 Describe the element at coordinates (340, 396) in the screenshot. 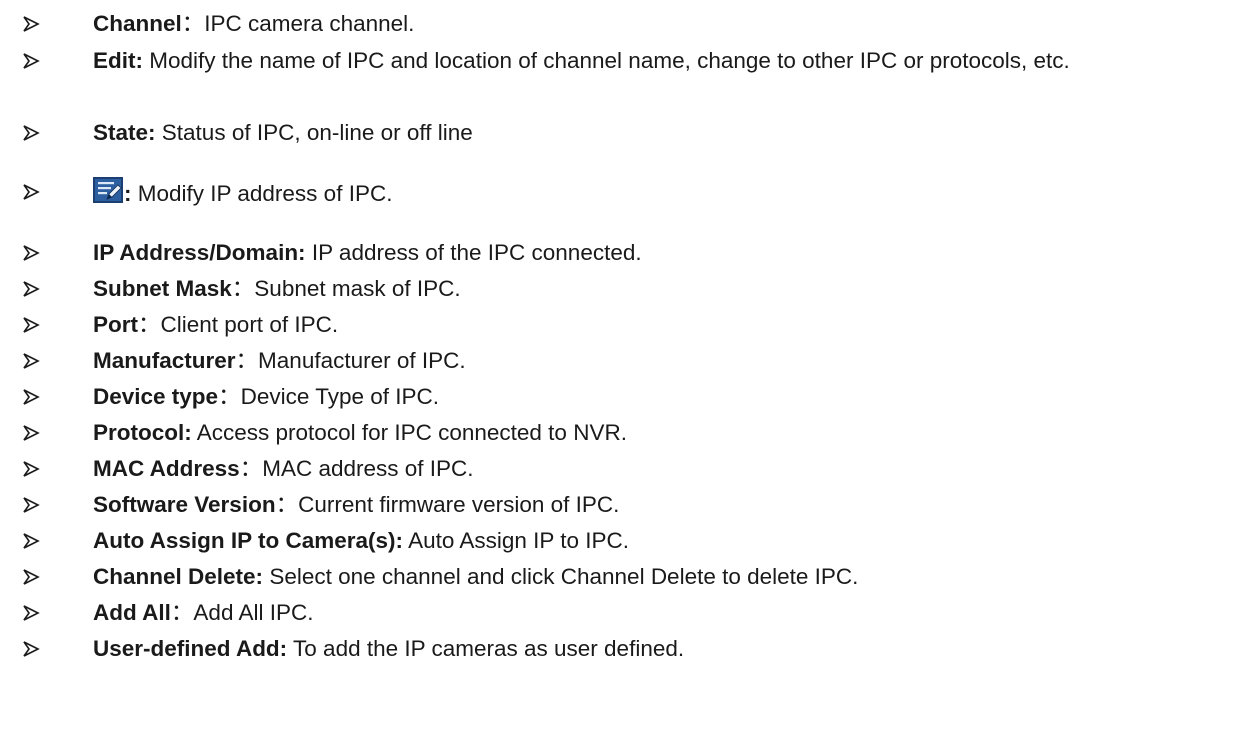

I see `description: Device Type of IPC.` at that location.